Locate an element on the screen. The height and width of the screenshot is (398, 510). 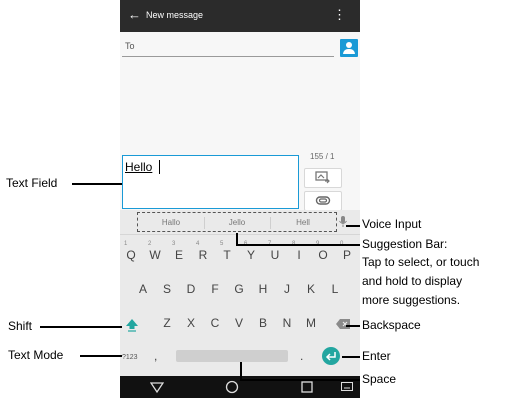
key-label: T is located at coordinates (227, 255).